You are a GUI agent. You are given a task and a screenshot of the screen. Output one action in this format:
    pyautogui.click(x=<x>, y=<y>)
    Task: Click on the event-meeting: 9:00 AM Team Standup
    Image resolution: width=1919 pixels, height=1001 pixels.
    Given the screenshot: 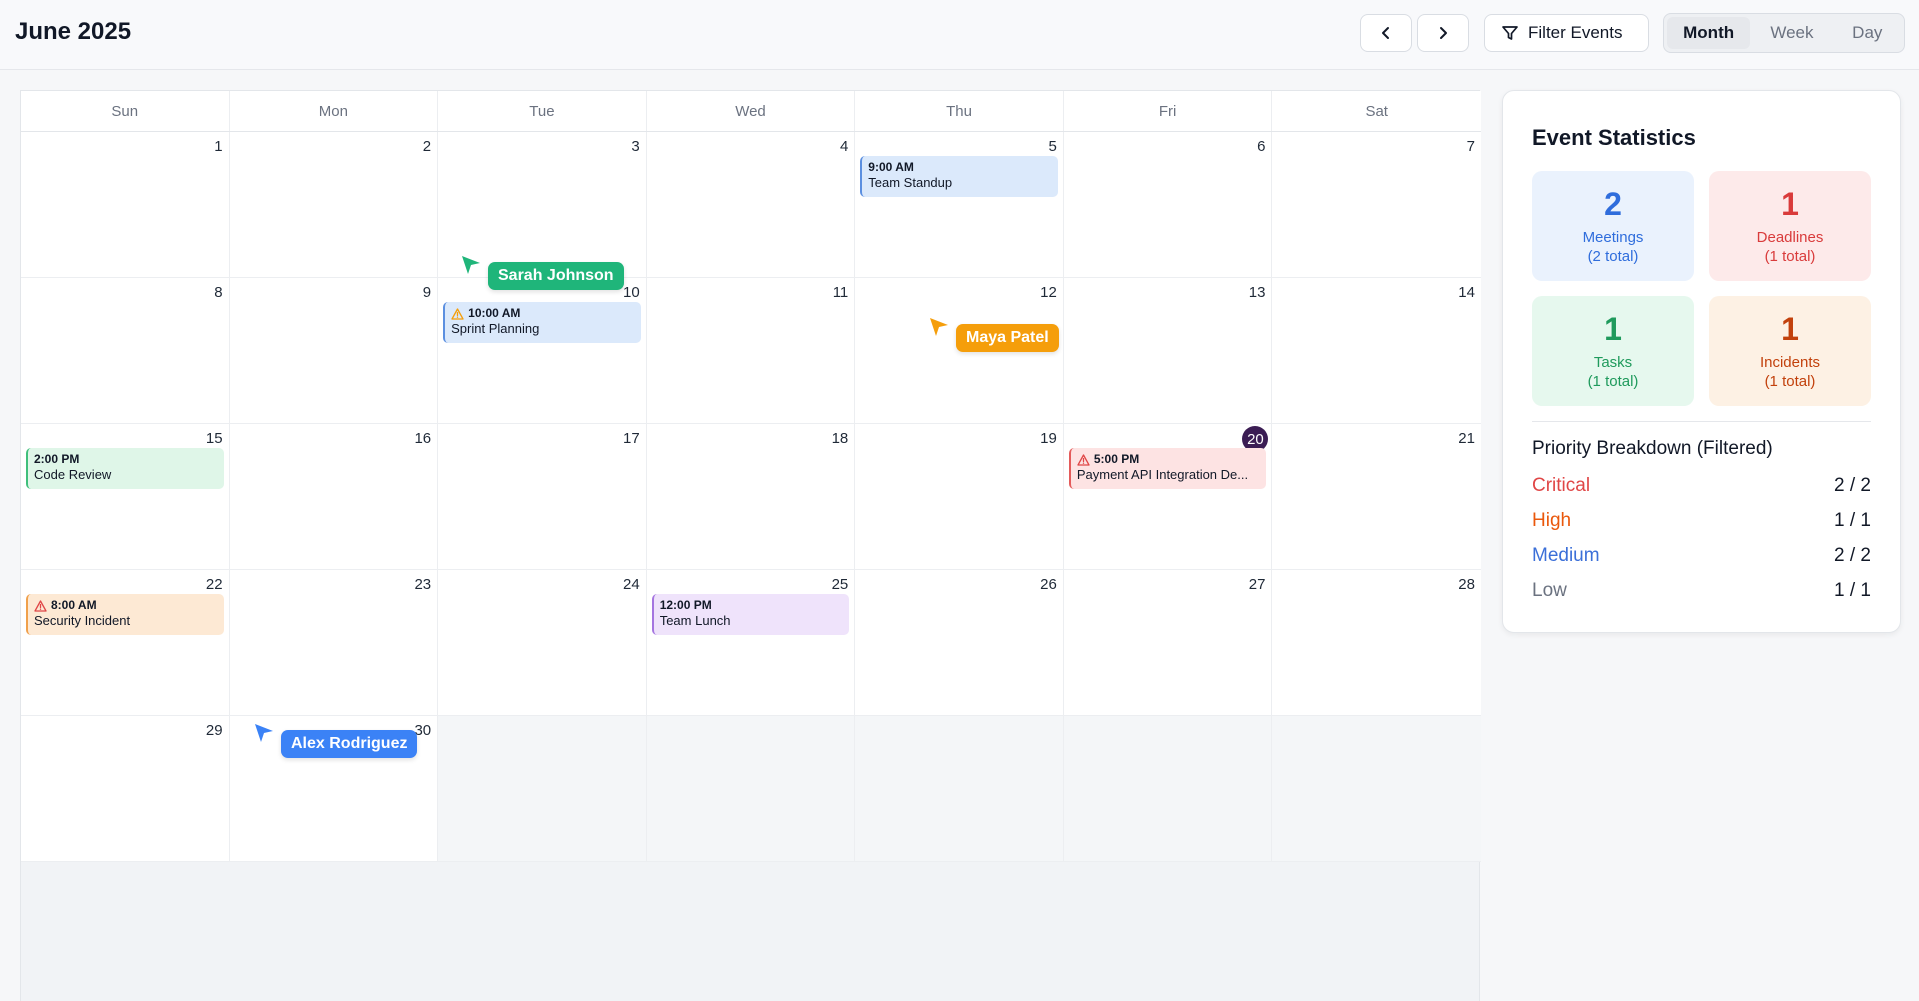 What is the action you would take?
    pyautogui.click(x=959, y=176)
    